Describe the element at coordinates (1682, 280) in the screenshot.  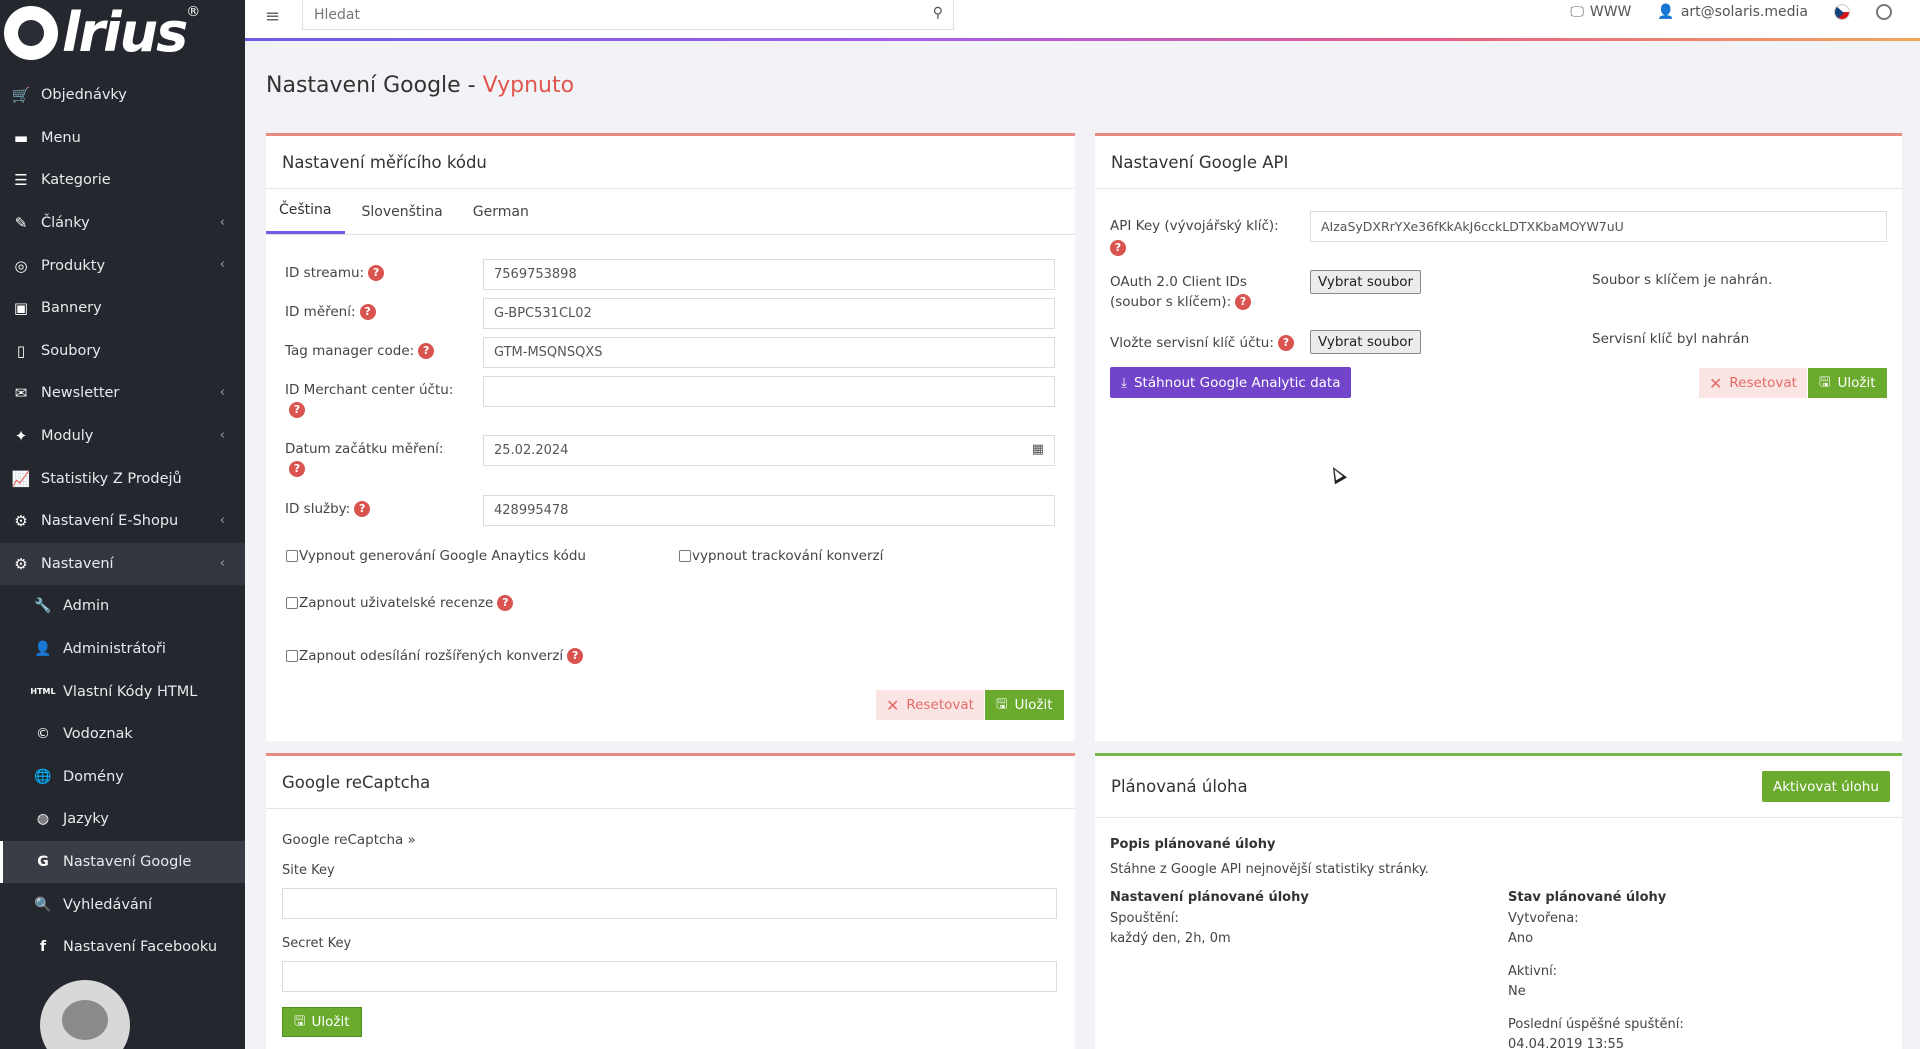
I see `oauth-file-status: Soubor s klíčem je nahrán.` at that location.